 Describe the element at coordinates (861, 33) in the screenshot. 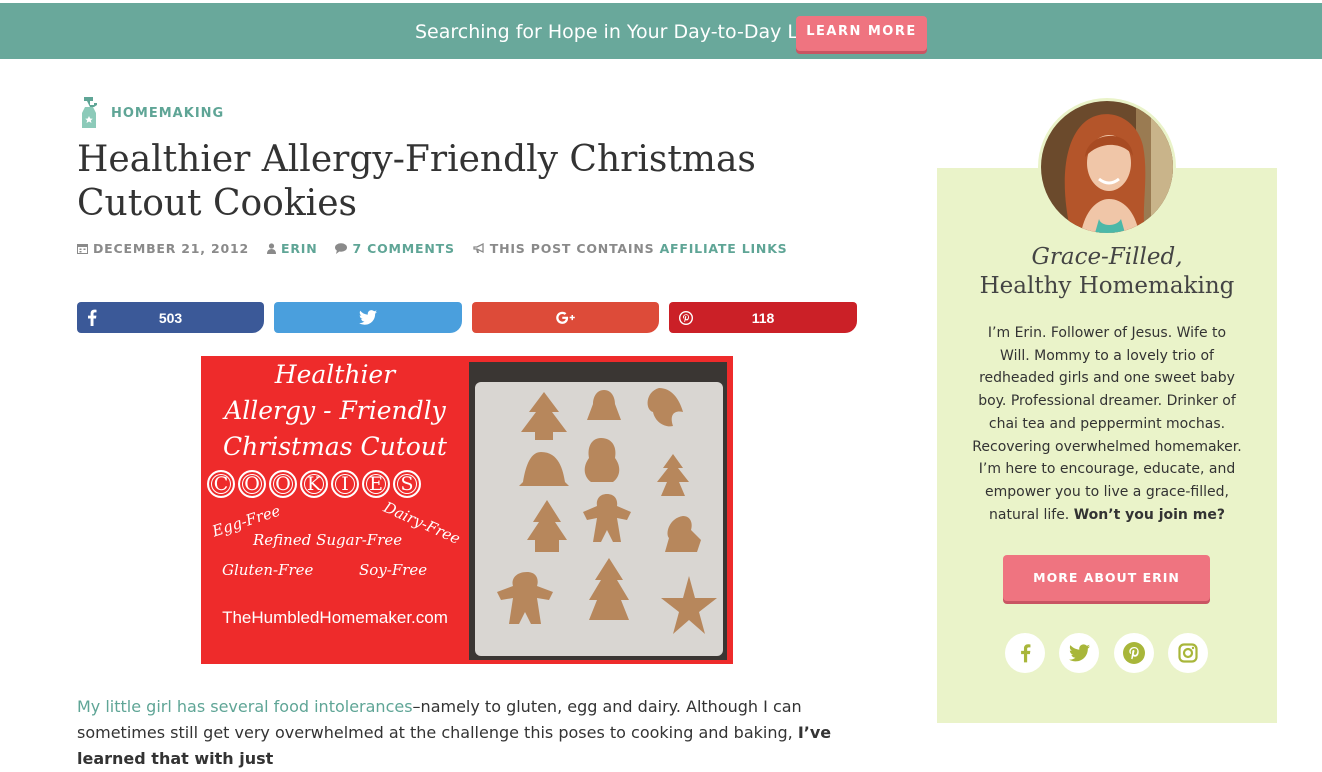

I see `learn-more-button: LEARN MORE` at that location.